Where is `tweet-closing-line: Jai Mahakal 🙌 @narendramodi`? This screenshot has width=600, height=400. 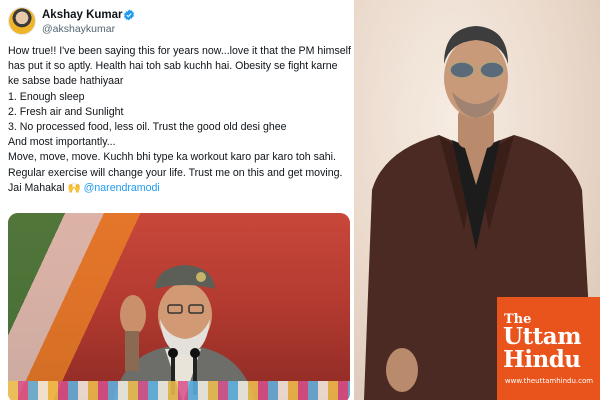
tweet-closing-line: Jai Mahakal 🙌 @narendramodi is located at coordinates (178, 188).